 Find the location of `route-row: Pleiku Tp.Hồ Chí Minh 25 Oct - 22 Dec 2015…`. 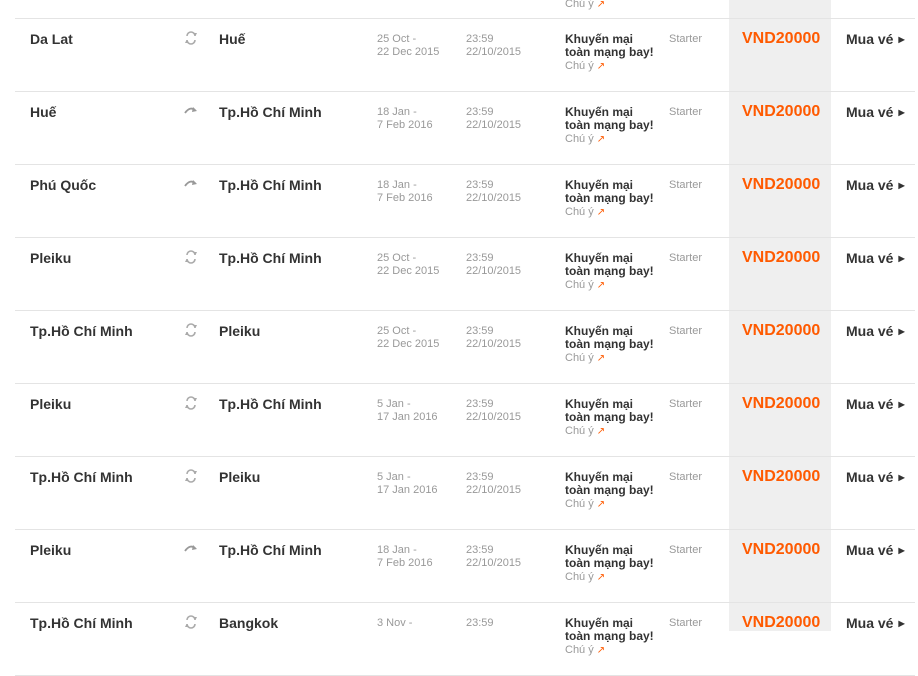

route-row: Pleiku Tp.Hồ Chí Minh 25 Oct - 22 Dec 2015… is located at coordinates (465, 274).